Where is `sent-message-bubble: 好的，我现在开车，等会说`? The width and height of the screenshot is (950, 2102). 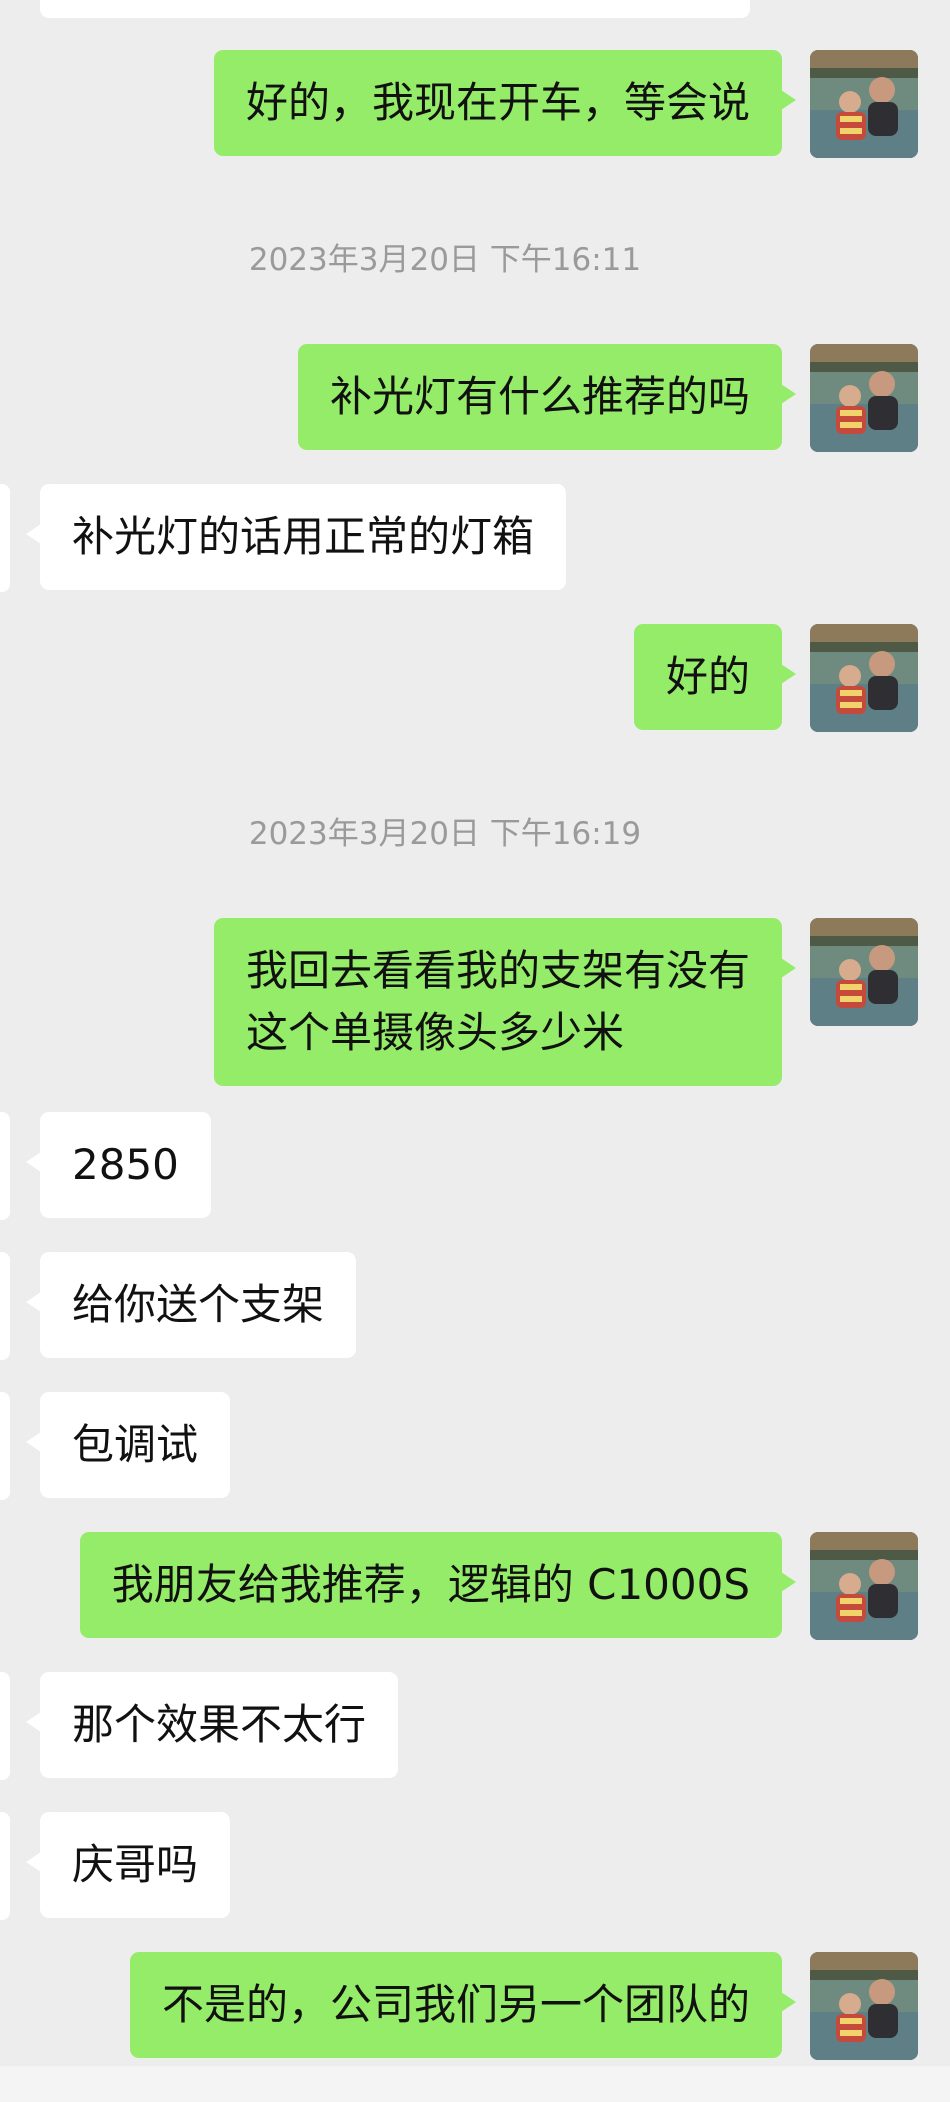 sent-message-bubble: 好的，我现在开车，等会说 is located at coordinates (505, 103).